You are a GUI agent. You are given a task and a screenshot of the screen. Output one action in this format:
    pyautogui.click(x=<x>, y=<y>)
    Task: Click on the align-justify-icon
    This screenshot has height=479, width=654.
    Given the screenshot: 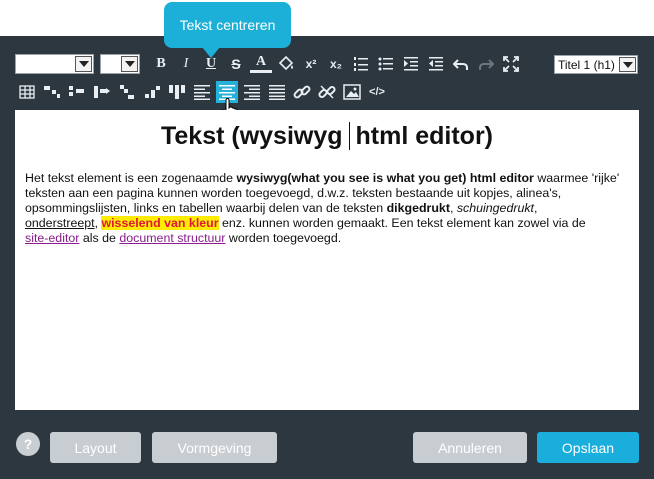 What is the action you would take?
    pyautogui.click(x=277, y=92)
    